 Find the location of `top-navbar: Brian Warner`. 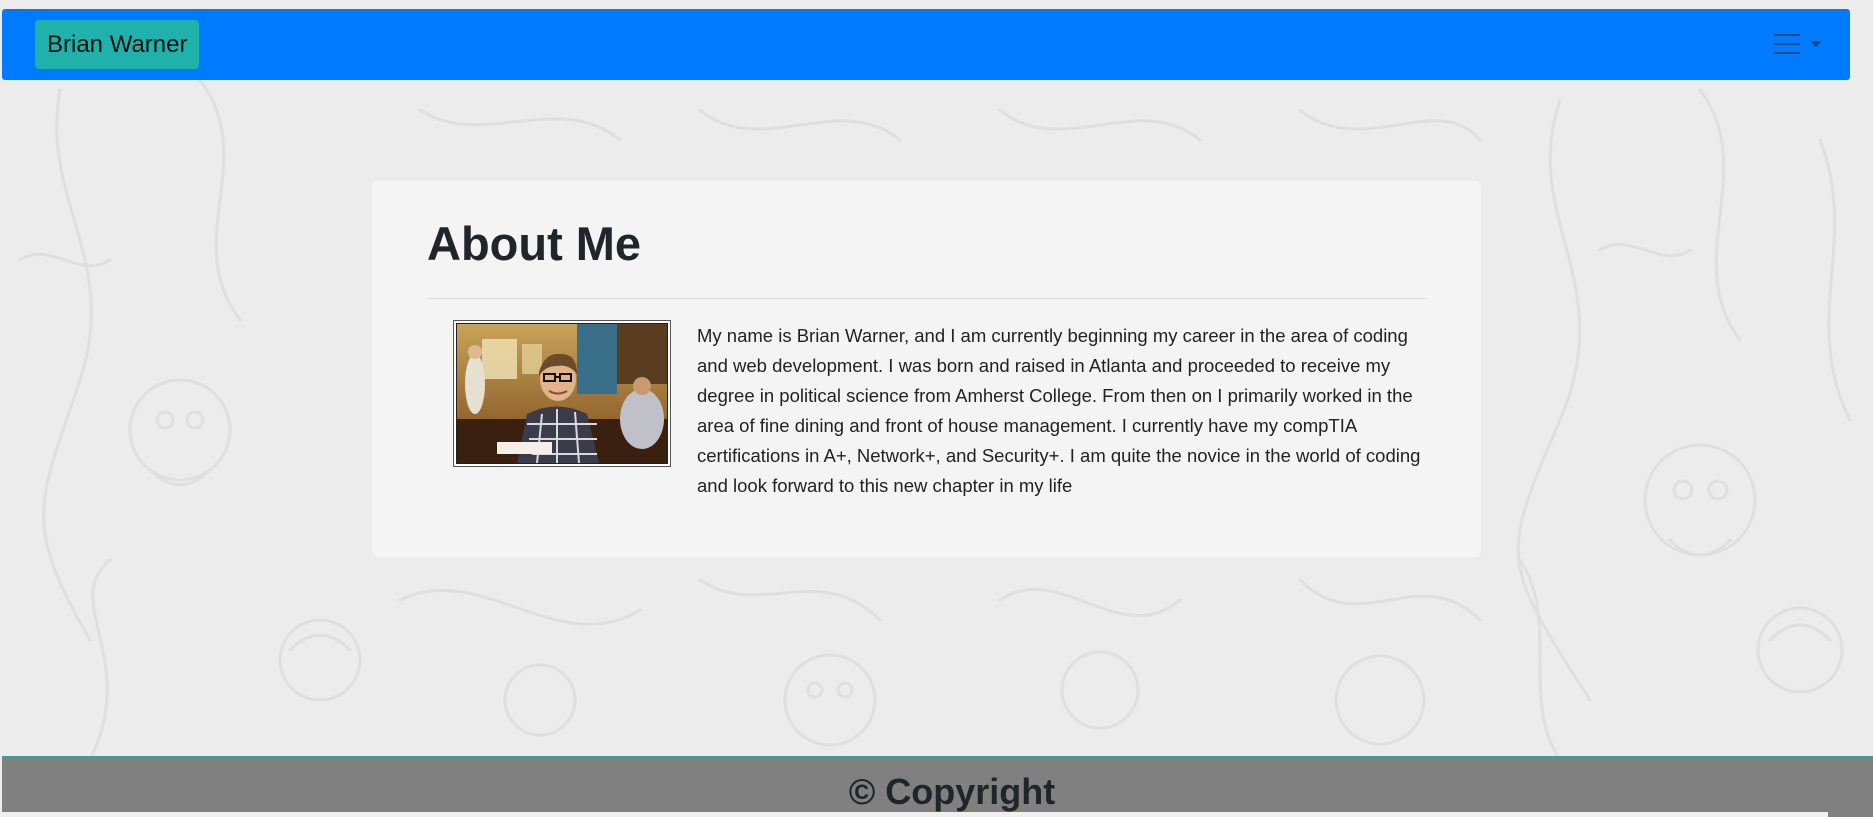

top-navbar: Brian Warner is located at coordinates (926, 44).